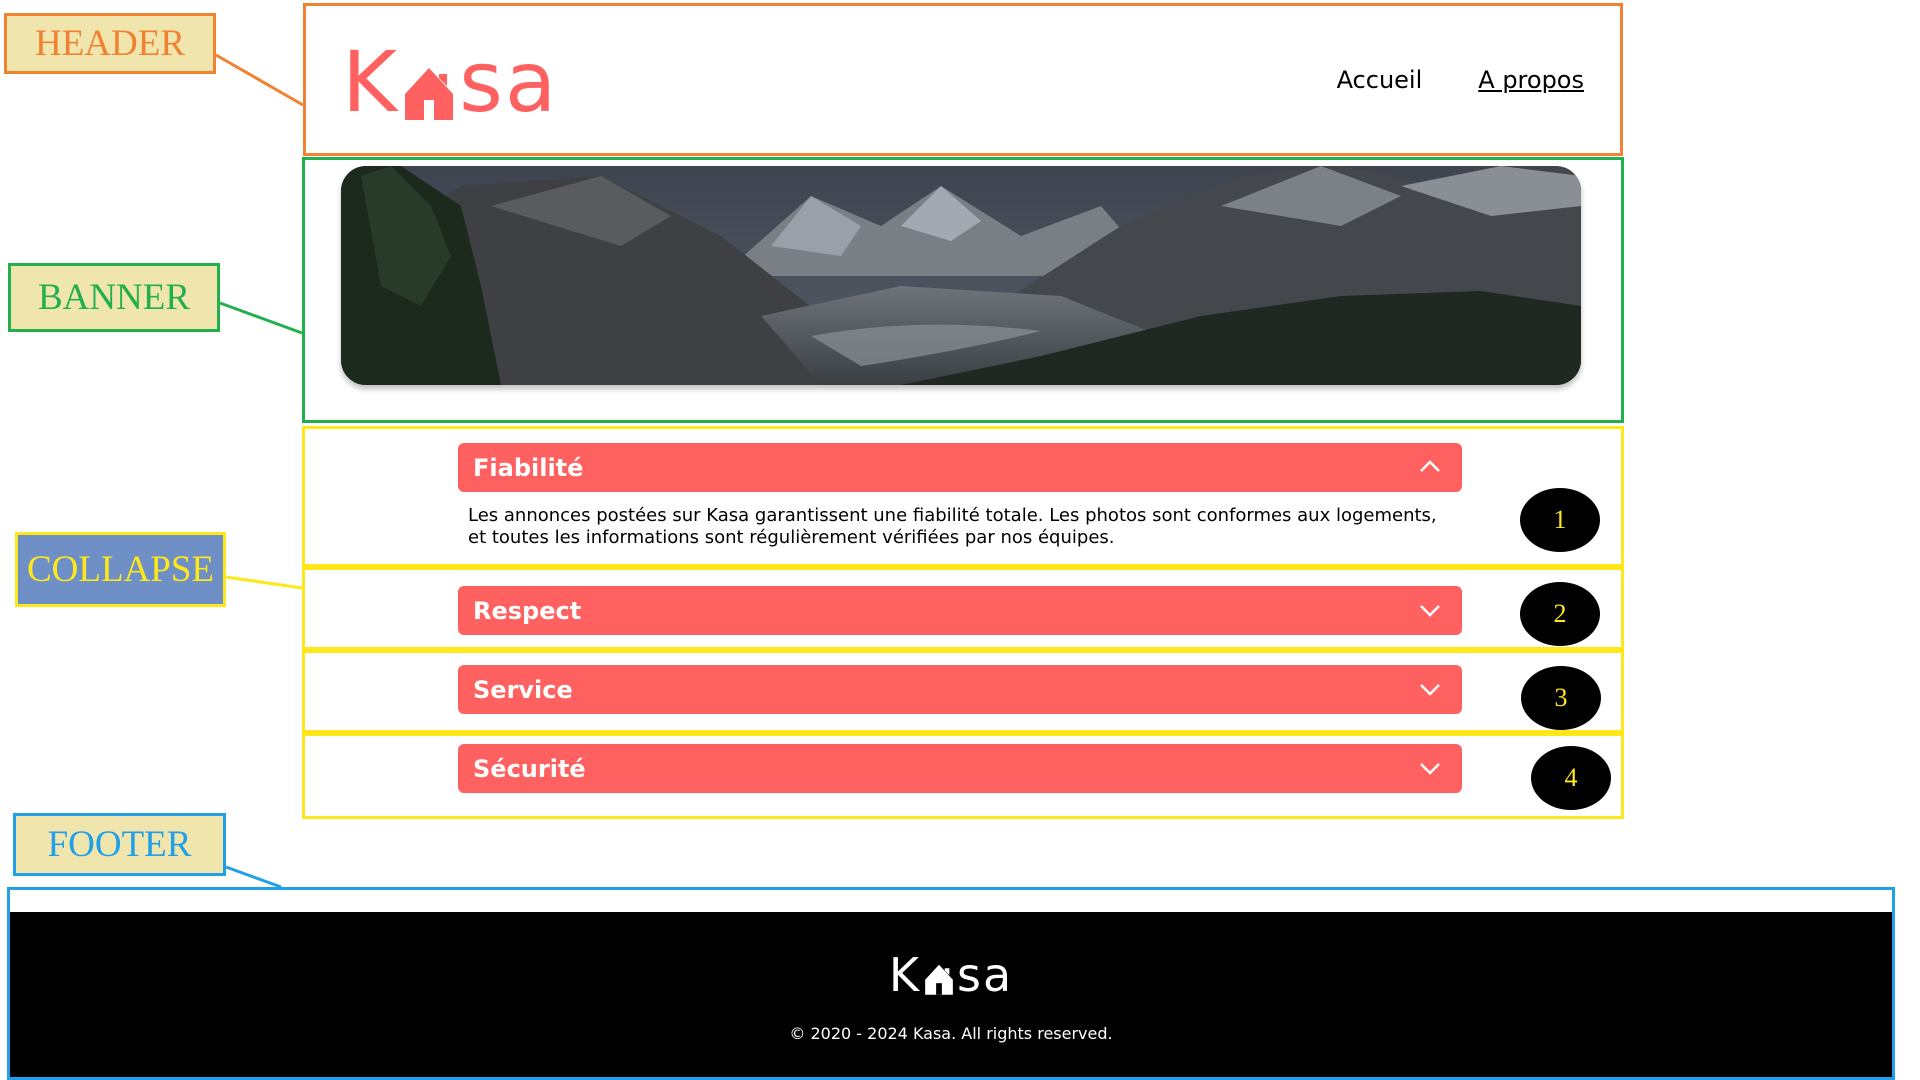 The height and width of the screenshot is (1080, 1920). I want to click on kasa-logo: K sa, so click(450, 79).